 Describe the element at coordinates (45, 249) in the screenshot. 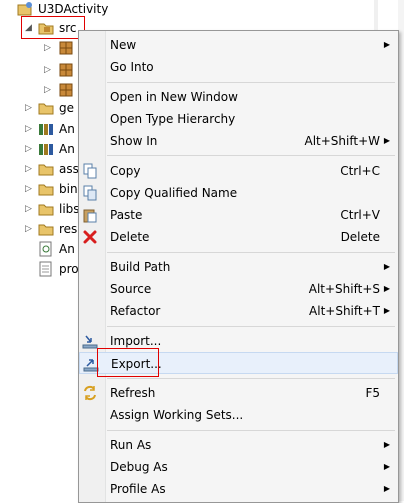

I see `android-manifest-icon` at that location.